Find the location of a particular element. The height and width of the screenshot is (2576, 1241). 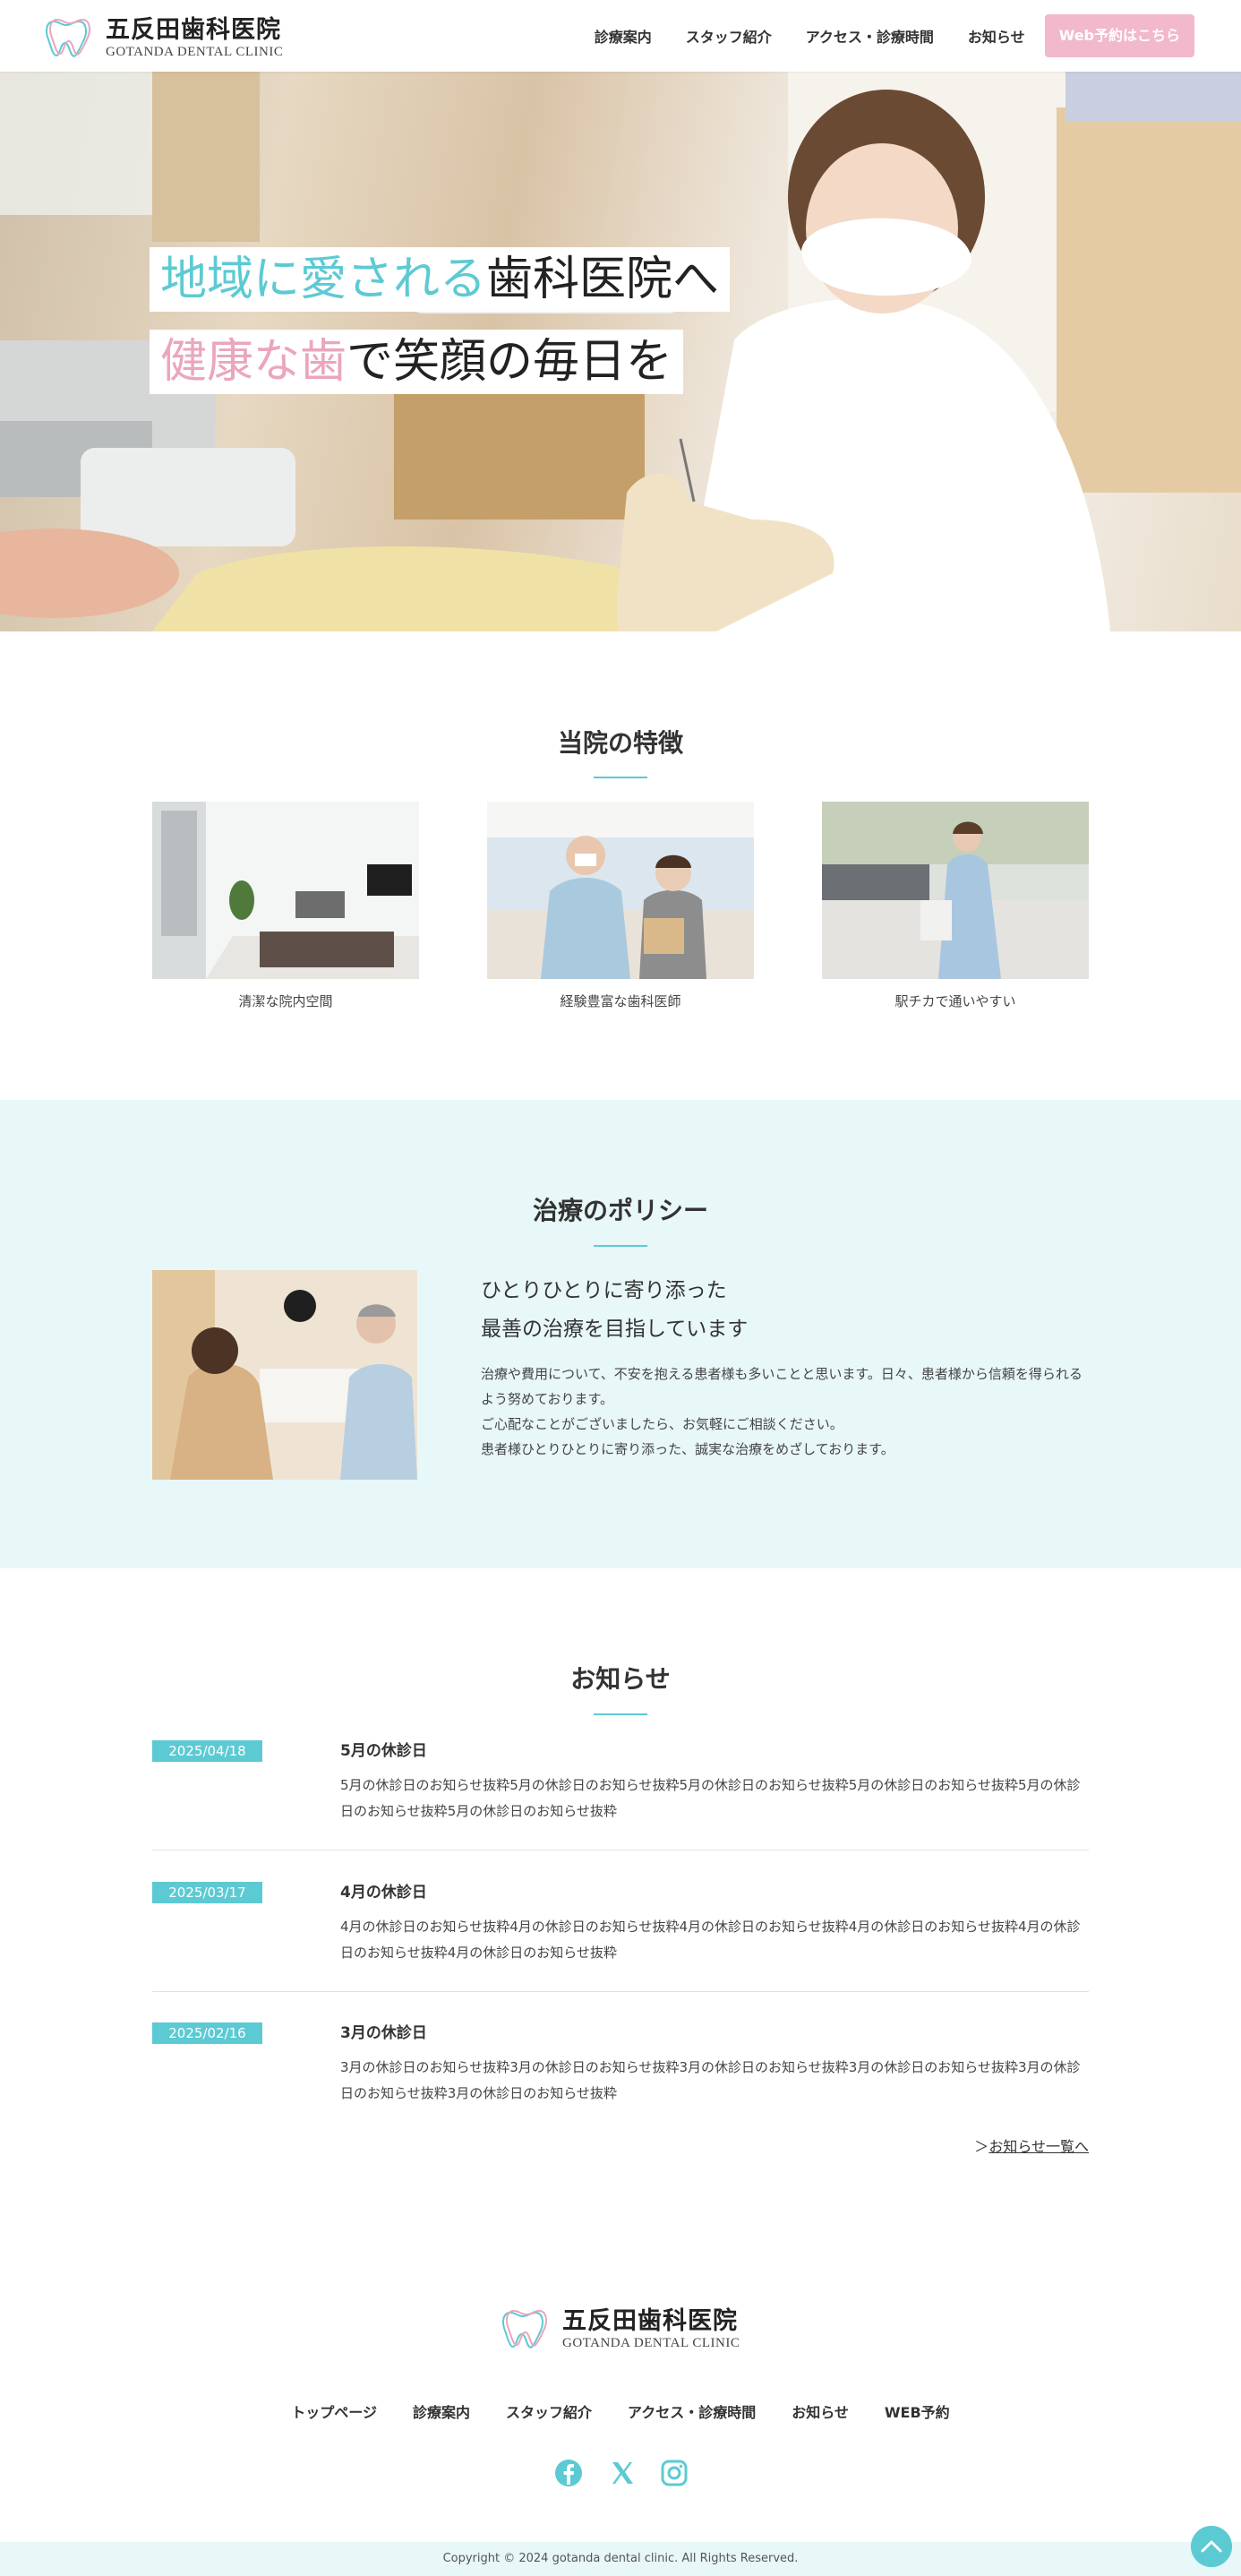

footer-link-top: トップページ is located at coordinates (334, 2411).